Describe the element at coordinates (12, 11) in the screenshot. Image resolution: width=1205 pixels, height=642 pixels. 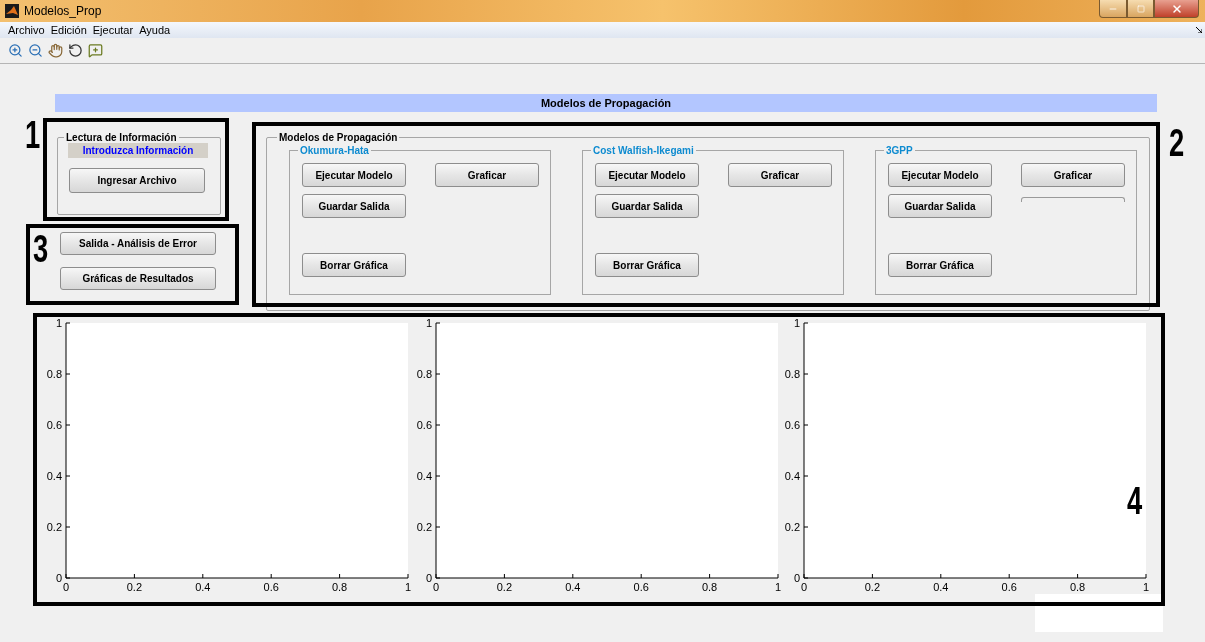
I see `app-logo-icon` at that location.